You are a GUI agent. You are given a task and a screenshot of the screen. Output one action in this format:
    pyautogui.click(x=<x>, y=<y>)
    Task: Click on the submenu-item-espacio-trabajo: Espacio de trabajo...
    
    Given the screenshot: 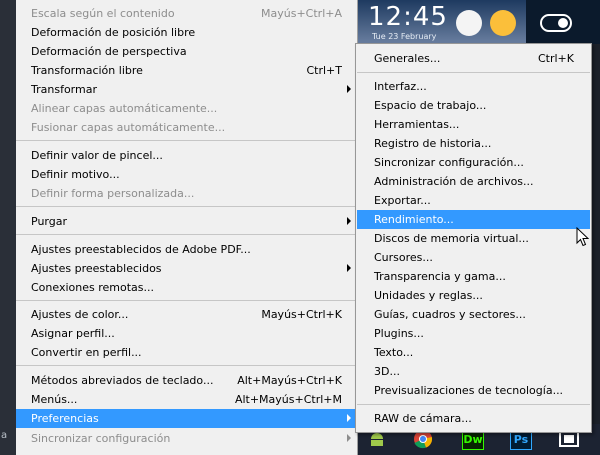 What is the action you would take?
    pyautogui.click(x=473, y=105)
    